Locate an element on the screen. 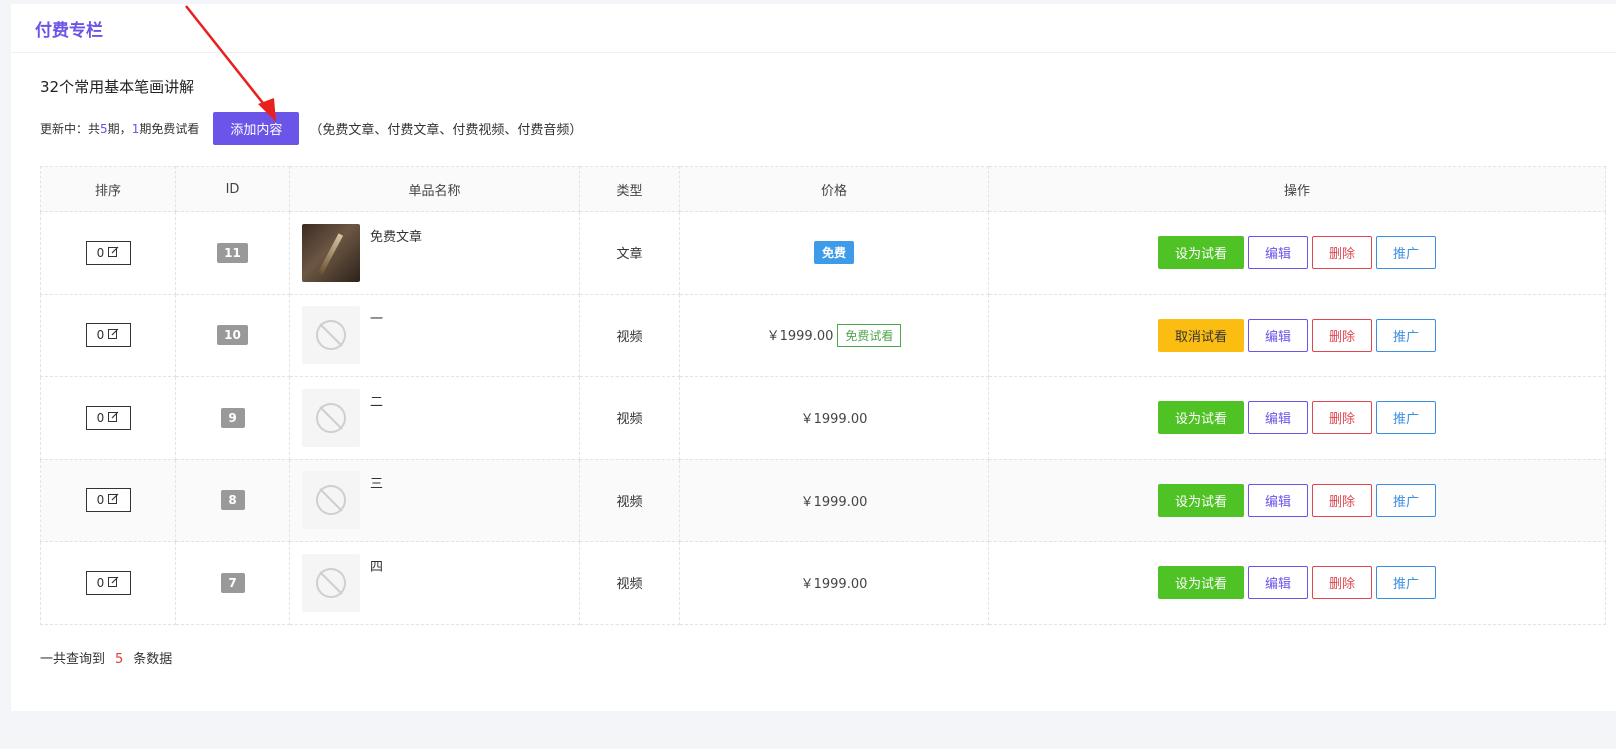 The width and height of the screenshot is (1616, 749). id-cell: 10 is located at coordinates (232, 335).